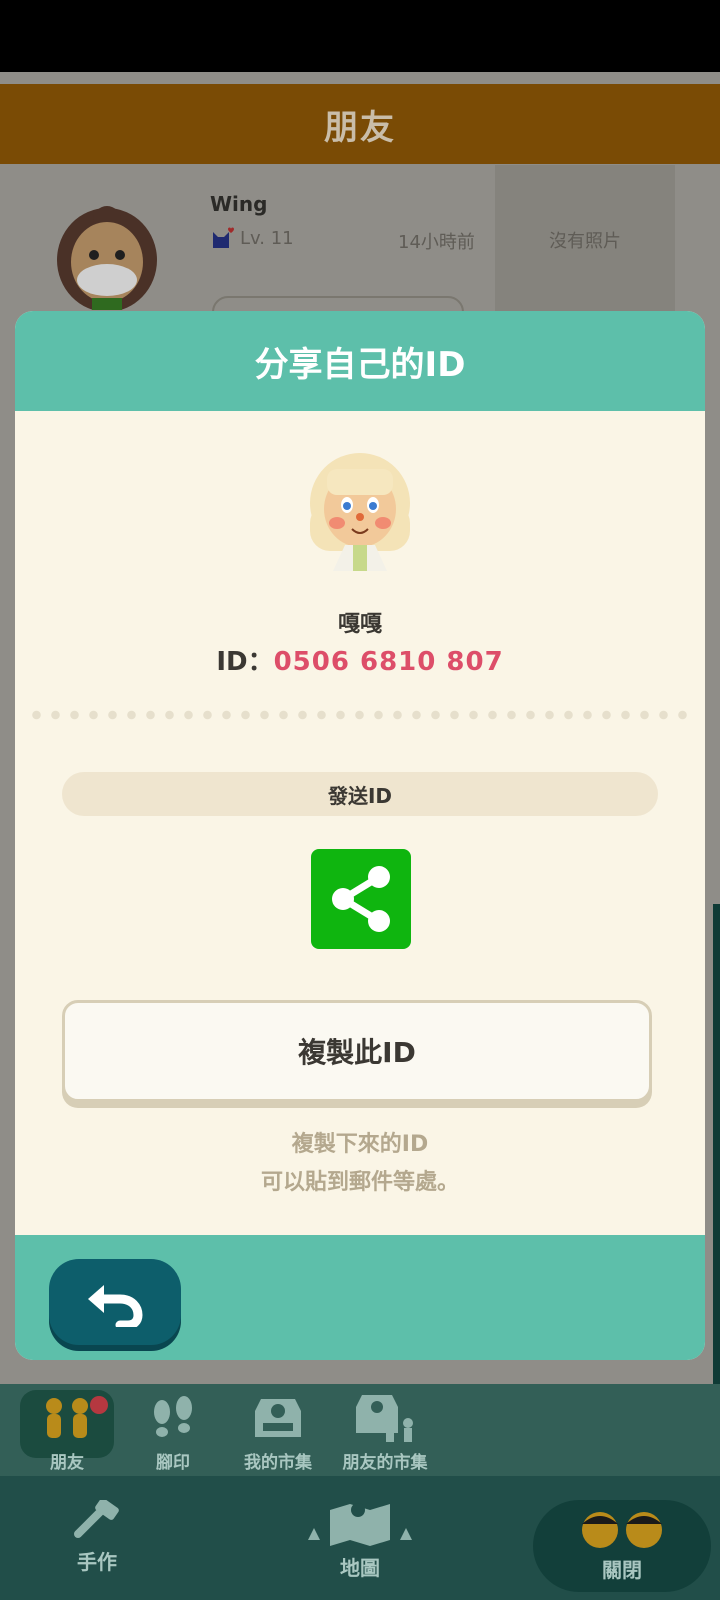 This screenshot has width=720, height=1600. Describe the element at coordinates (360, 127) in the screenshot. I see `page-title: 朋友` at that location.